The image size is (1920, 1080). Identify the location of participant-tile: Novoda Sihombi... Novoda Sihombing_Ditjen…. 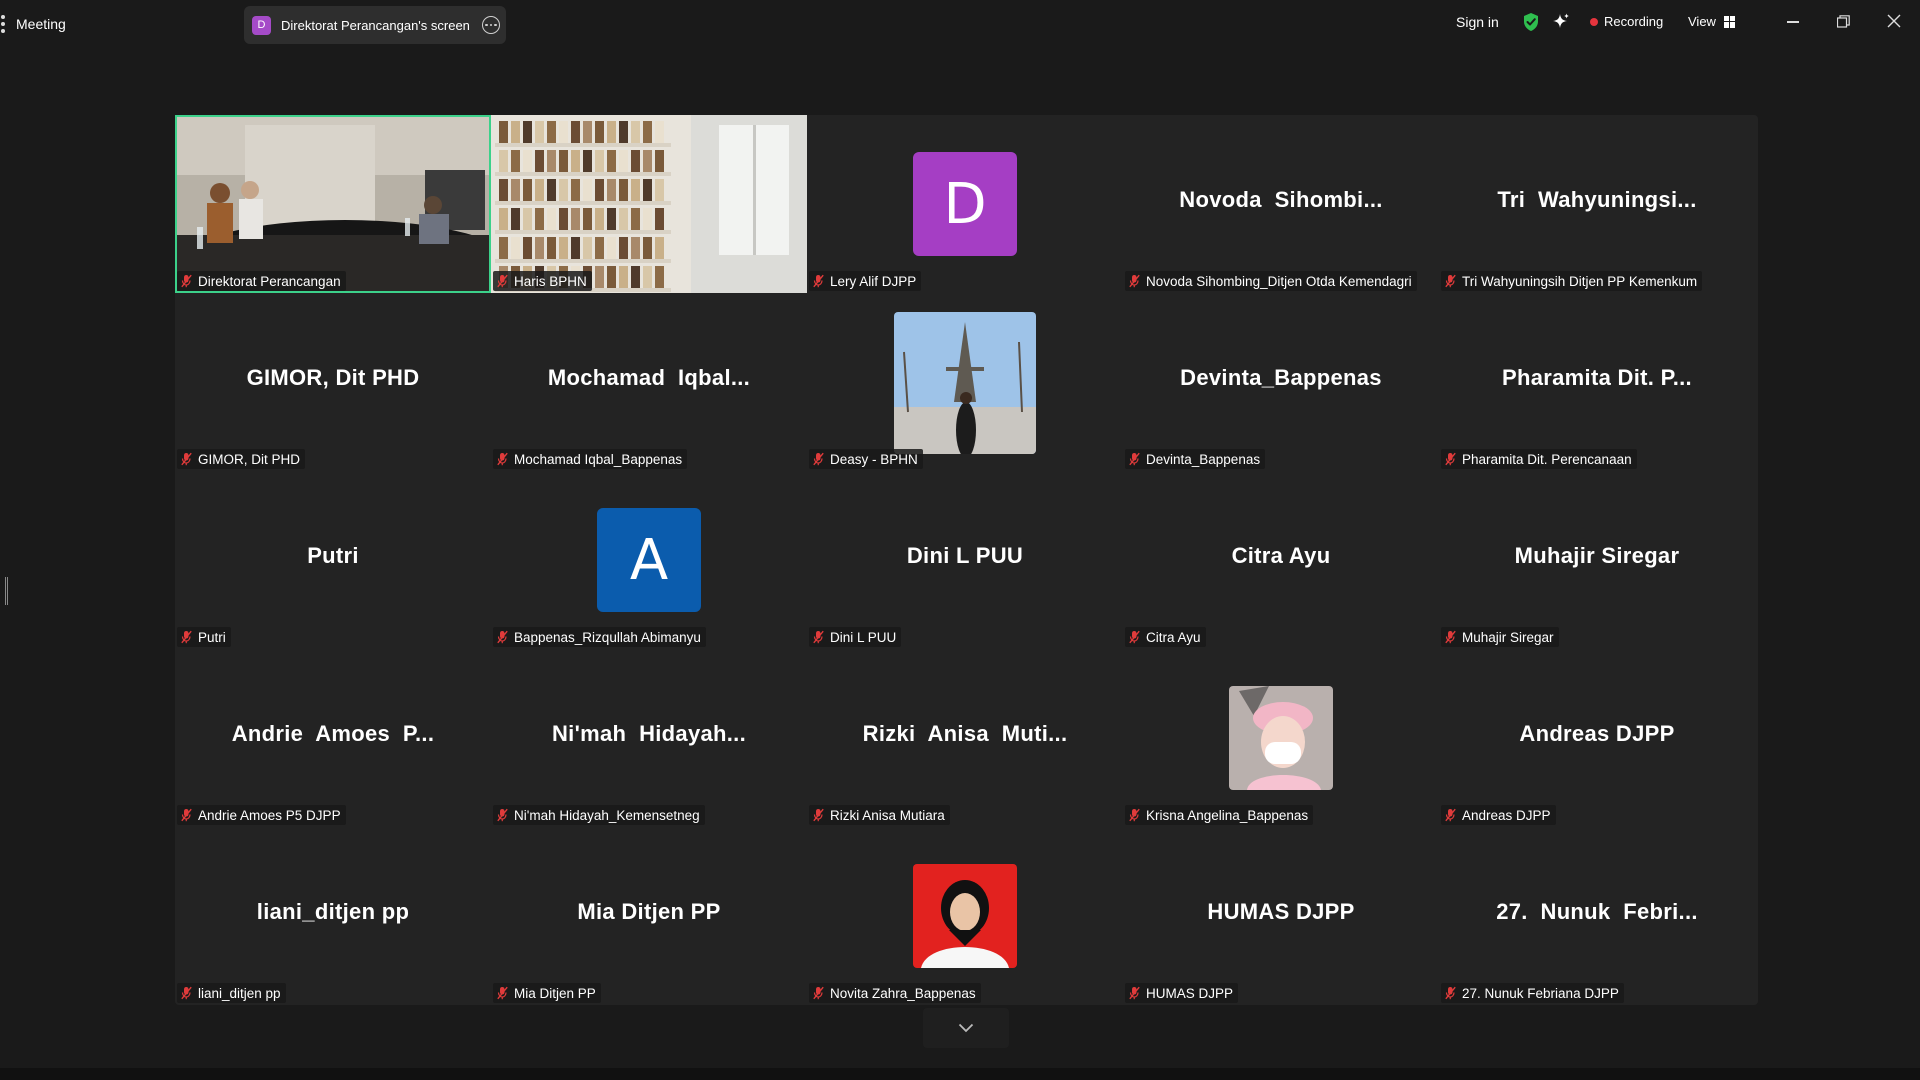
(1281, 204).